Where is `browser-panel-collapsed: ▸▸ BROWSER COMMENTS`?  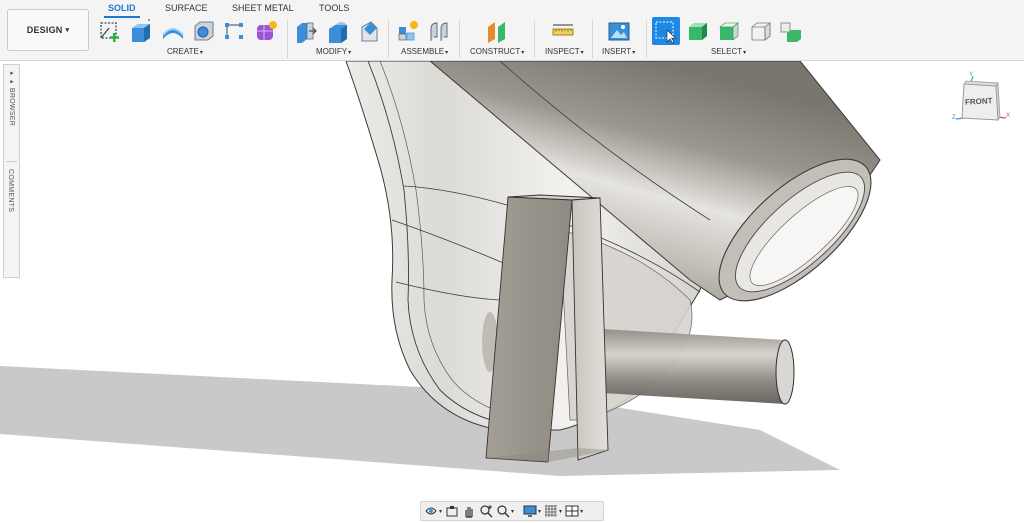
browser-panel-collapsed: ▸▸ BROWSER COMMENTS is located at coordinates (11, 171).